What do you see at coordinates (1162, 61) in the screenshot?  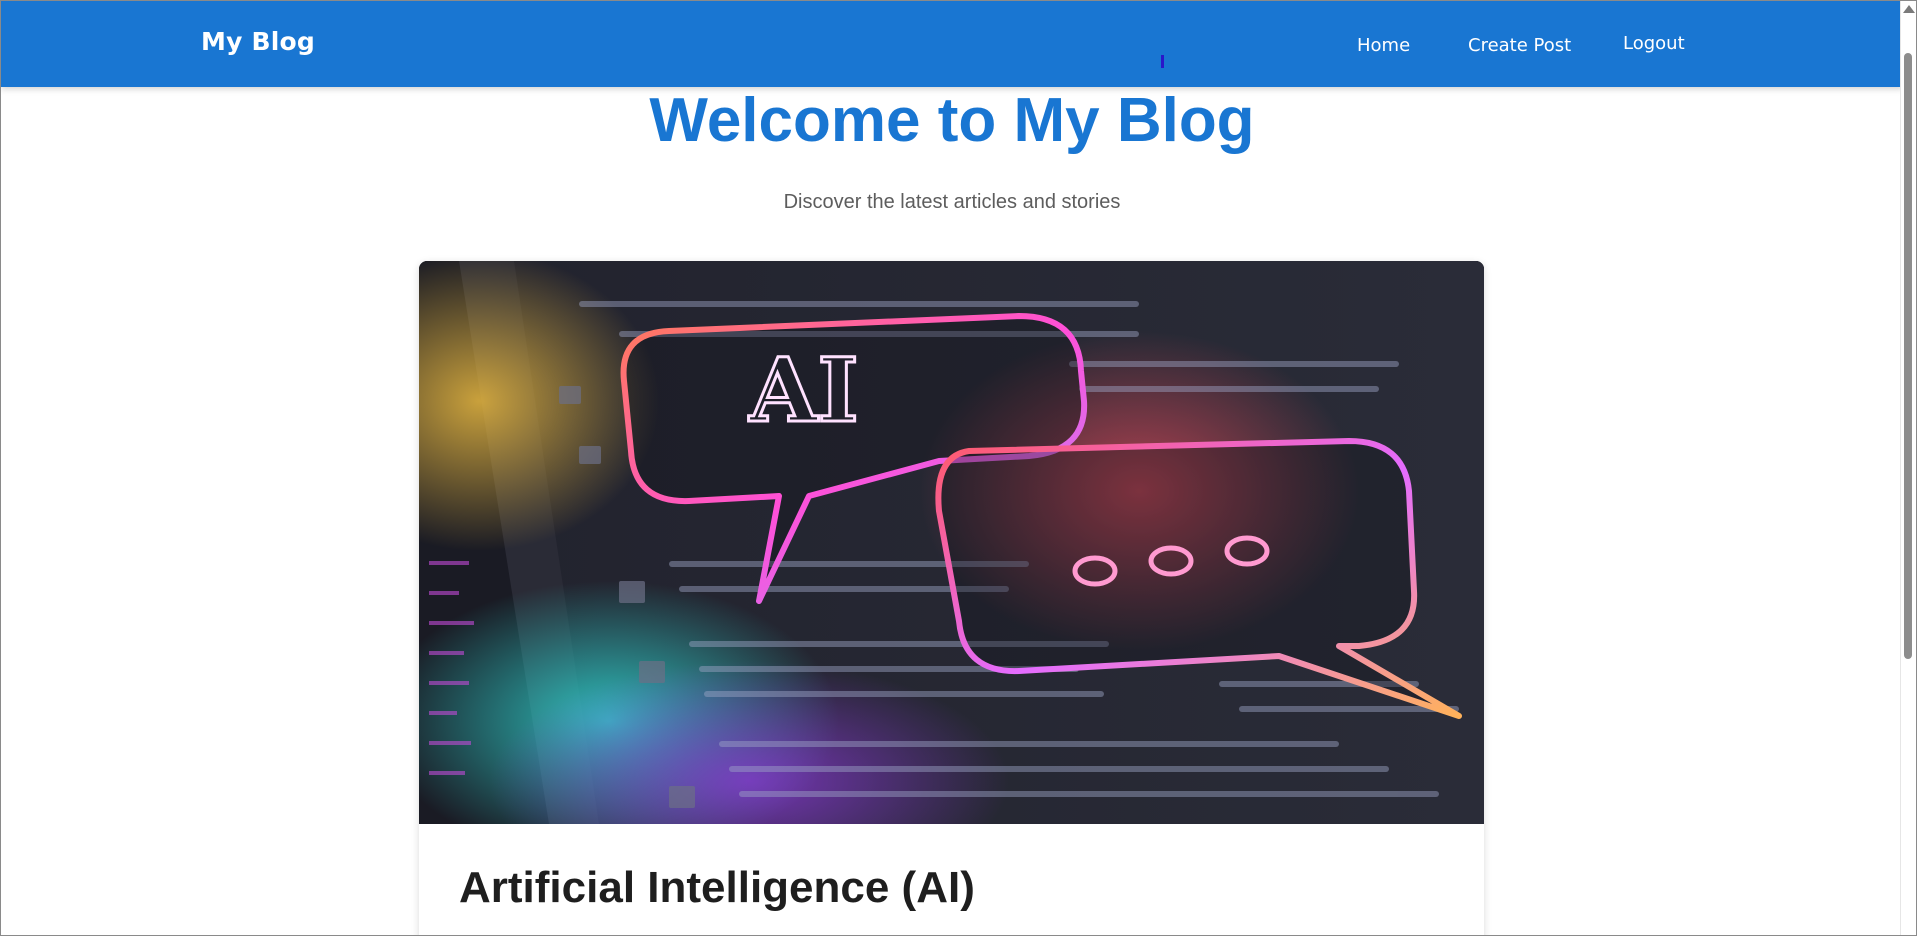 I see `text-cursor-marker` at bounding box center [1162, 61].